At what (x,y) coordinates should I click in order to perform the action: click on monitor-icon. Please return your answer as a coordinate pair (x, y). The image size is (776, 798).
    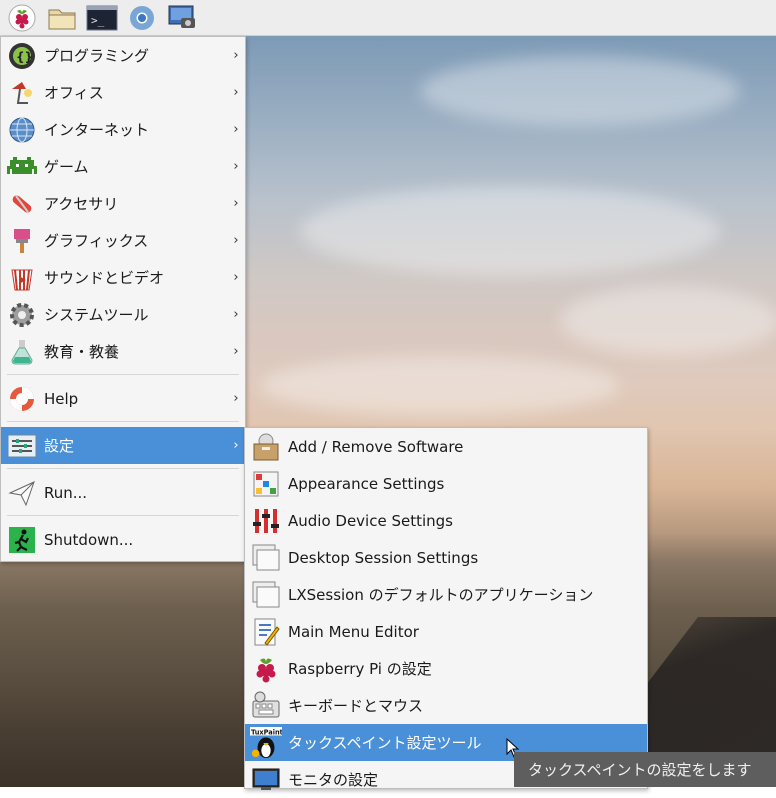
    Looking at the image, I should click on (266, 780).